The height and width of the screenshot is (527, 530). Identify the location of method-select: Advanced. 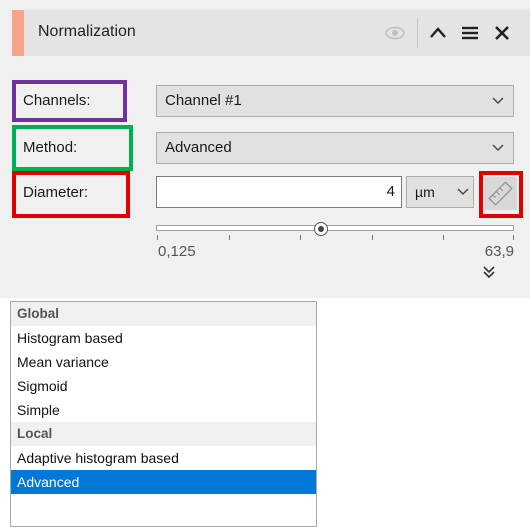
(335, 148).